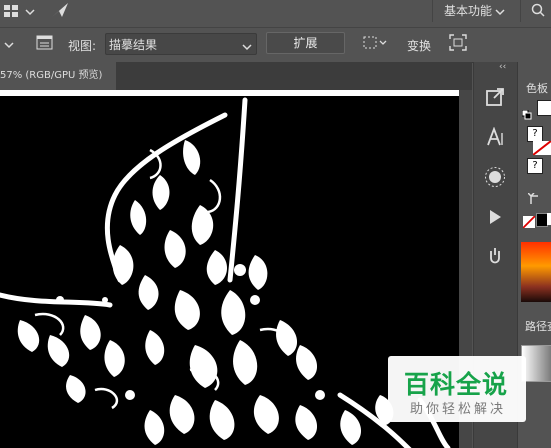  Describe the element at coordinates (502, 67) in the screenshot. I see `double-chevron-icon: ‹‹` at that location.